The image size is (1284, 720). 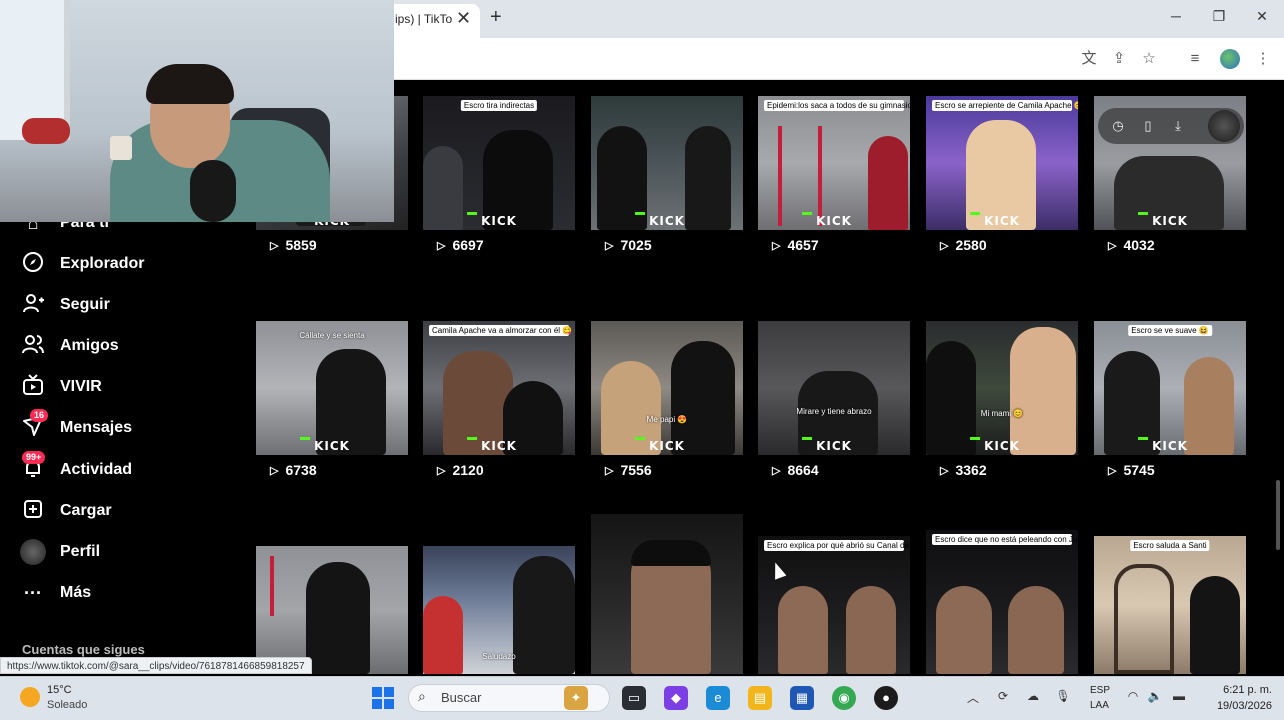 What do you see at coordinates (676, 698) in the screenshot?
I see `copilot-icon: ◆` at bounding box center [676, 698].